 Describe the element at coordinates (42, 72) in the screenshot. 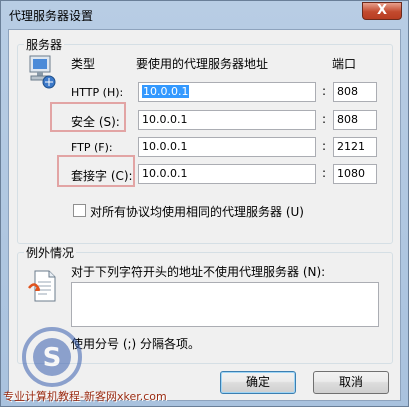

I see `computer-icon` at that location.